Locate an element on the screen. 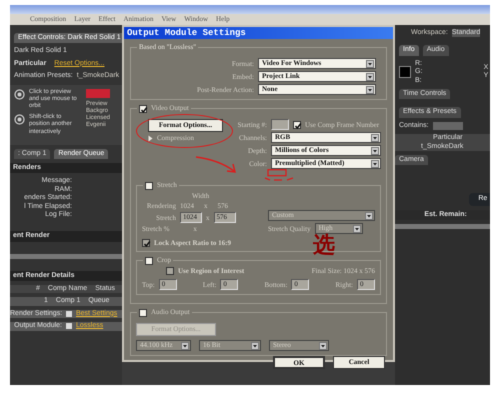 The image size is (499, 401). disclosure-triangle-icon is located at coordinates (150, 138).